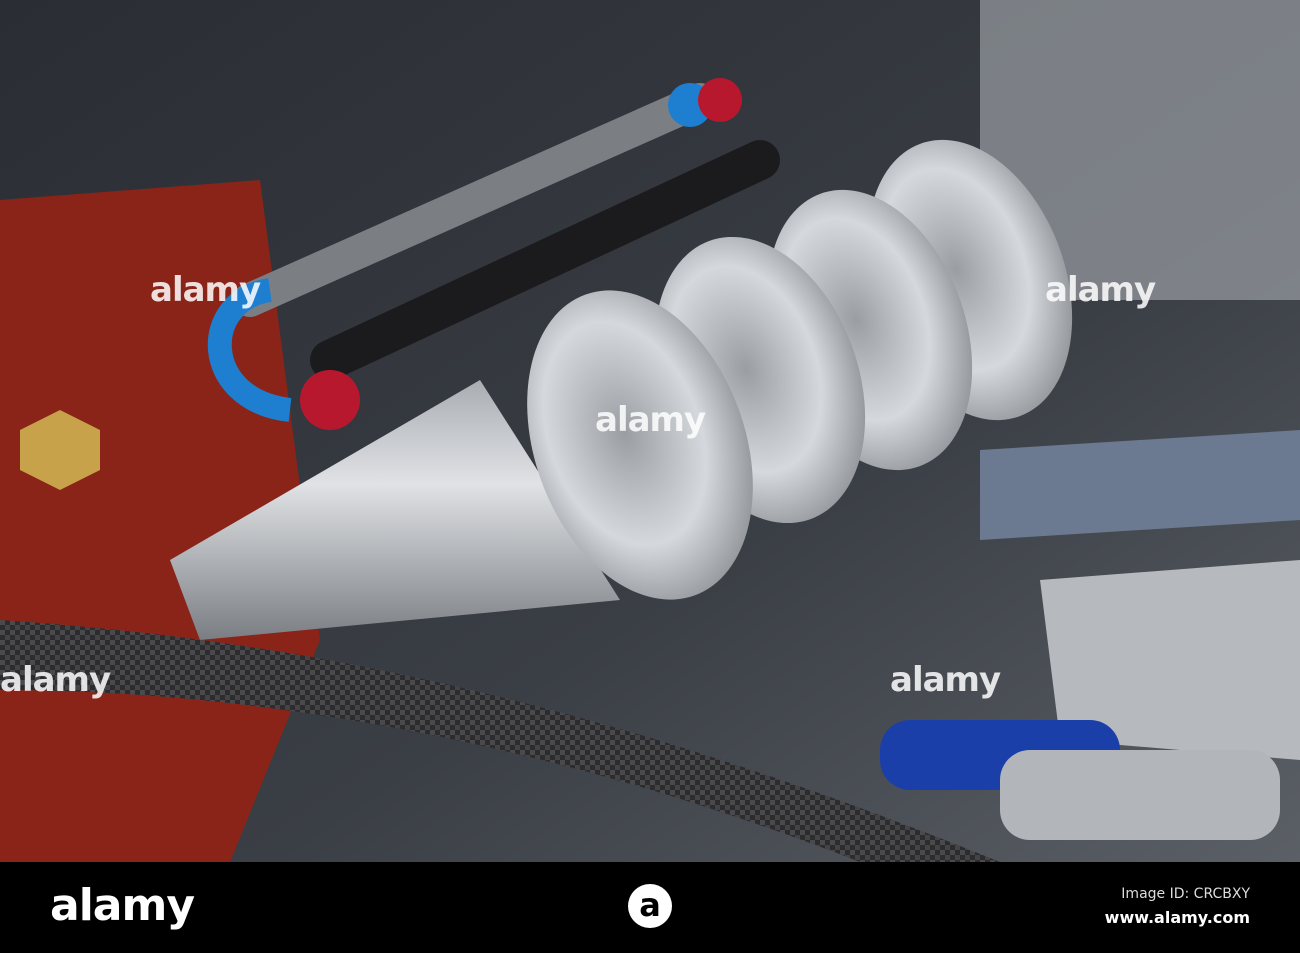 This screenshot has height=953, width=1300. What do you see at coordinates (122, 905) in the screenshot?
I see `alamy-logo: alamy` at bounding box center [122, 905].